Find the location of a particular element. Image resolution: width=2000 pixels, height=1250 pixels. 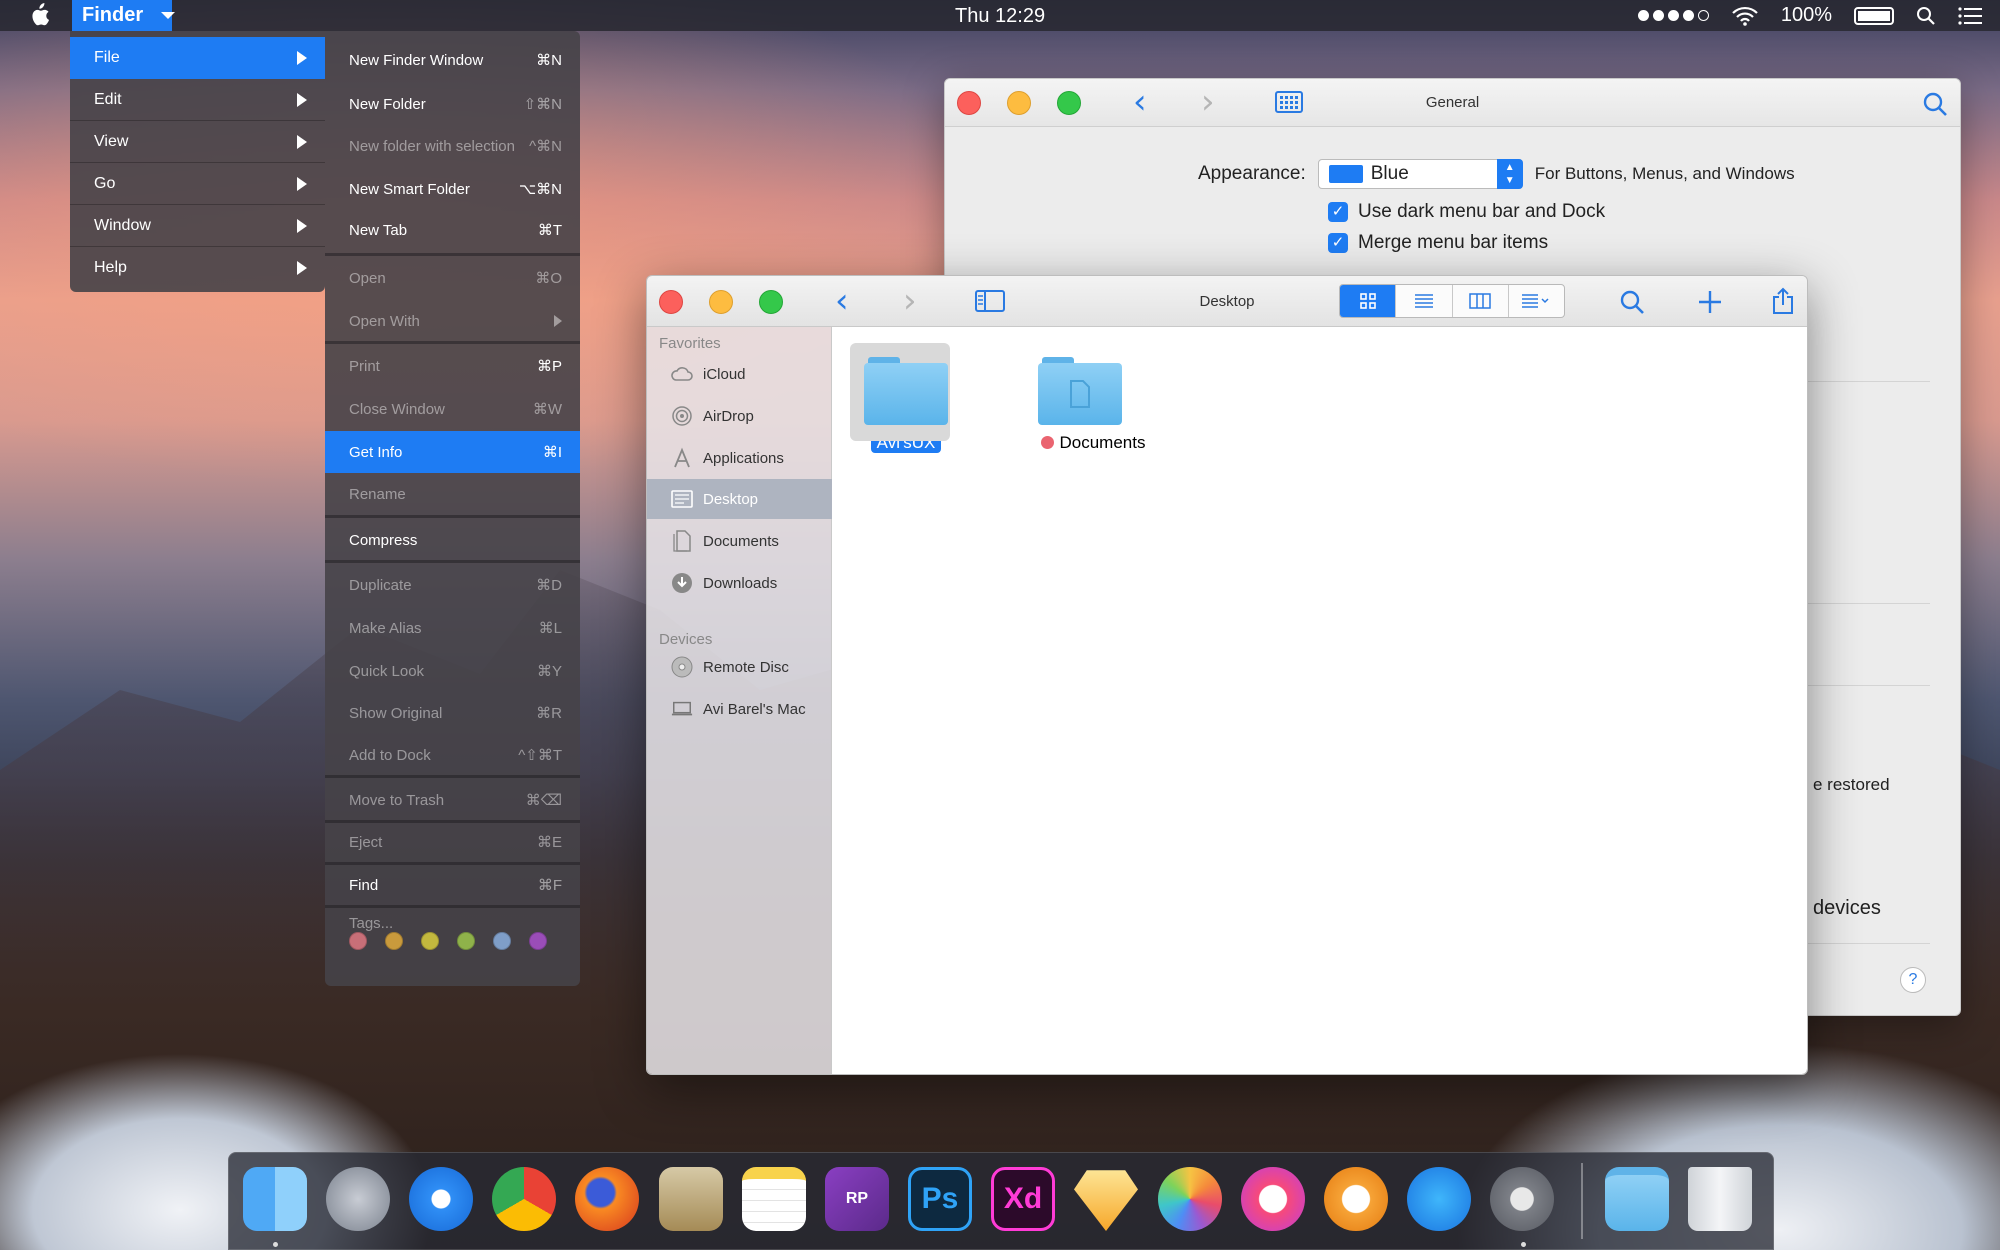

gallery-view-button is located at coordinates (1536, 301).